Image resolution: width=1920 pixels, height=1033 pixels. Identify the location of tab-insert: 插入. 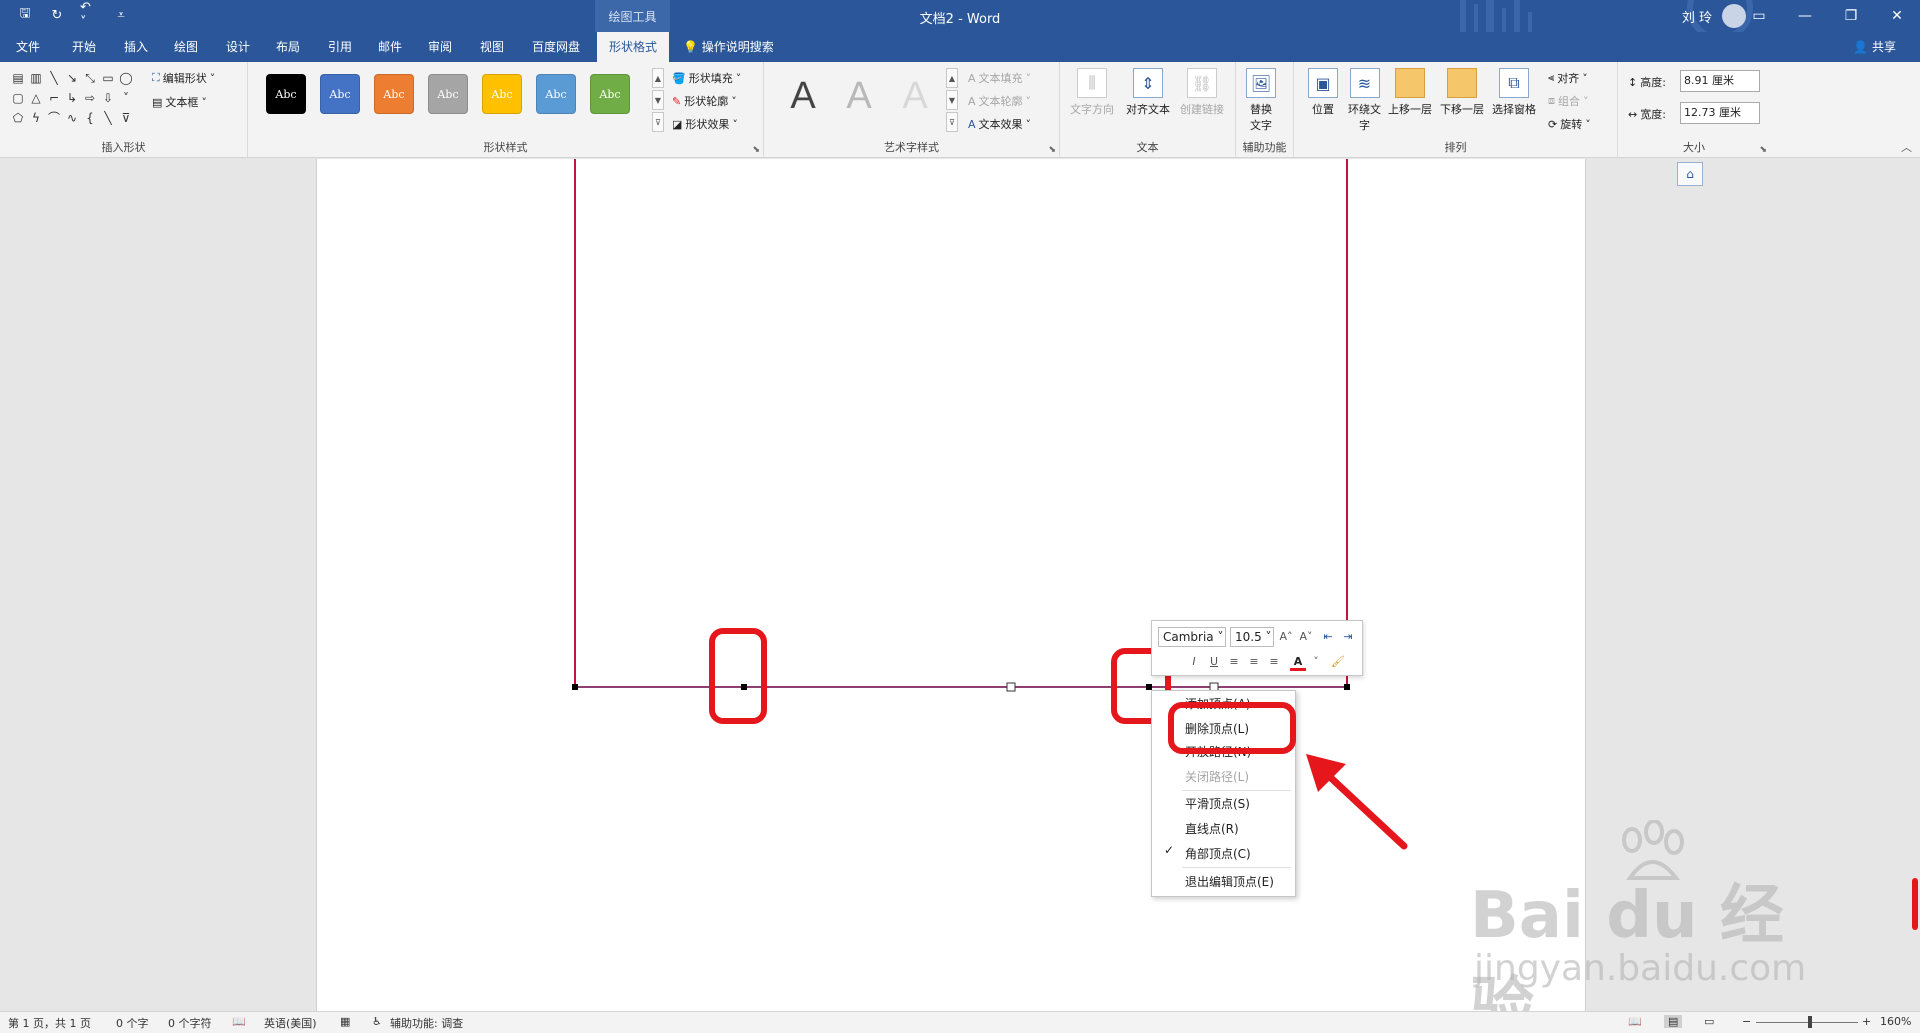
(136, 47).